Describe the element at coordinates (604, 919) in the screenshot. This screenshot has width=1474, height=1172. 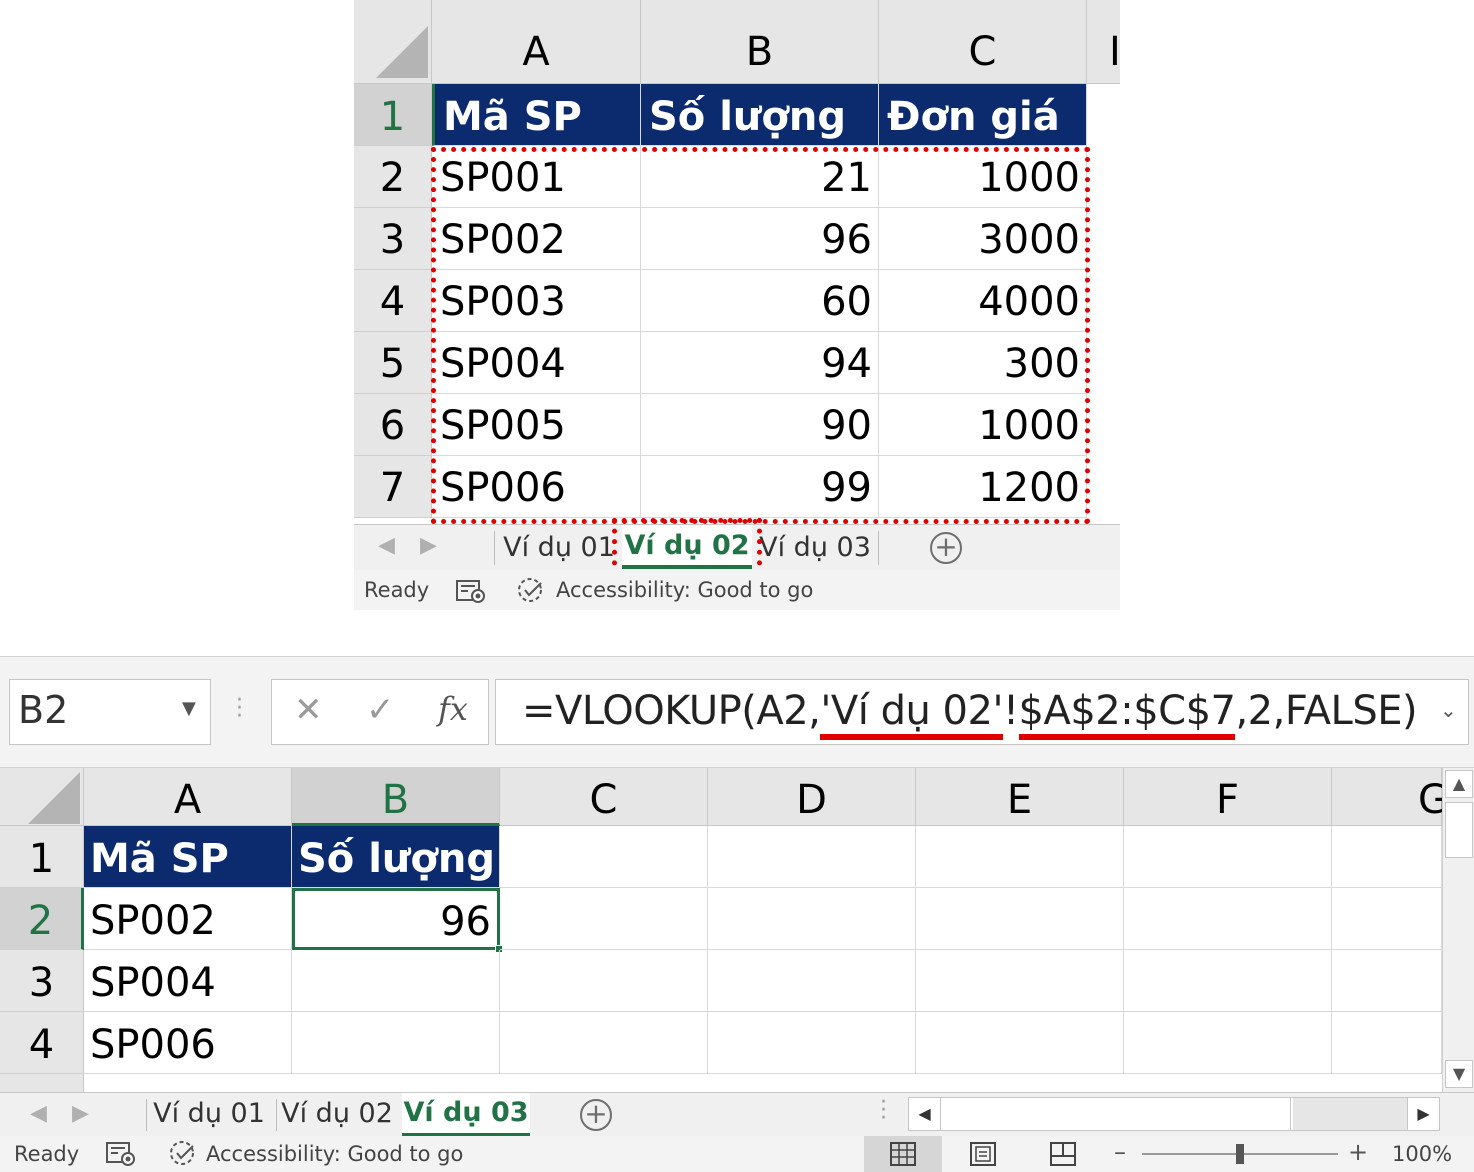
I see `cell-c2` at that location.